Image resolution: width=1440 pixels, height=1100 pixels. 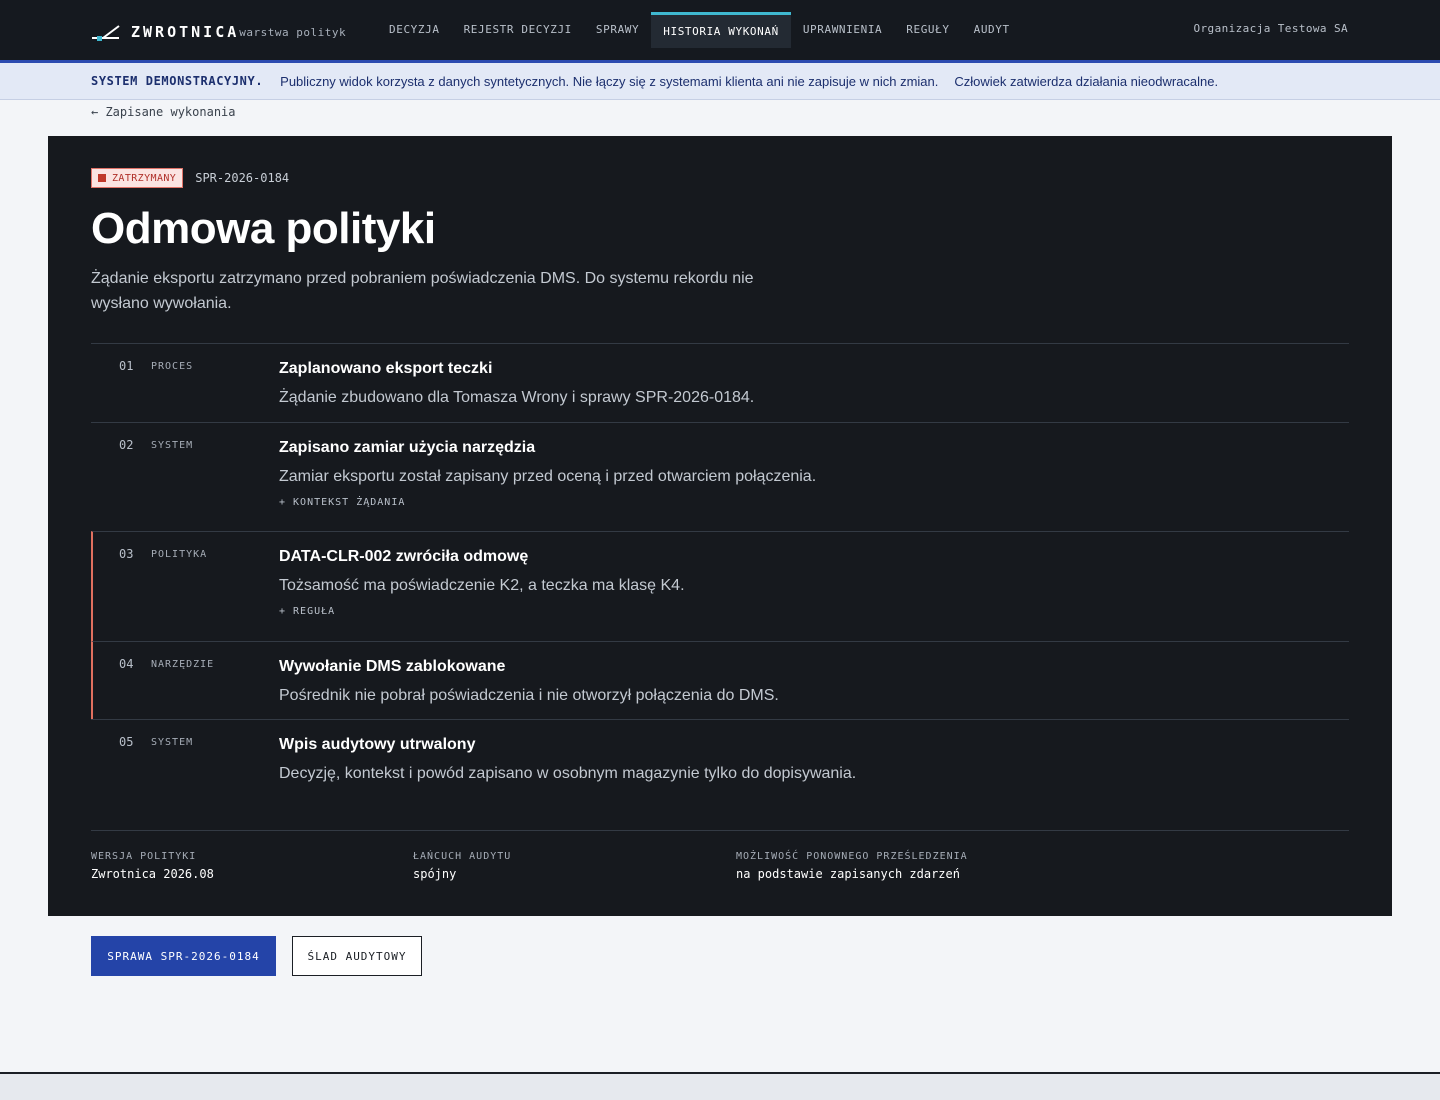 What do you see at coordinates (992, 30) in the screenshot?
I see `nav-item-audyt: AUDYT` at bounding box center [992, 30].